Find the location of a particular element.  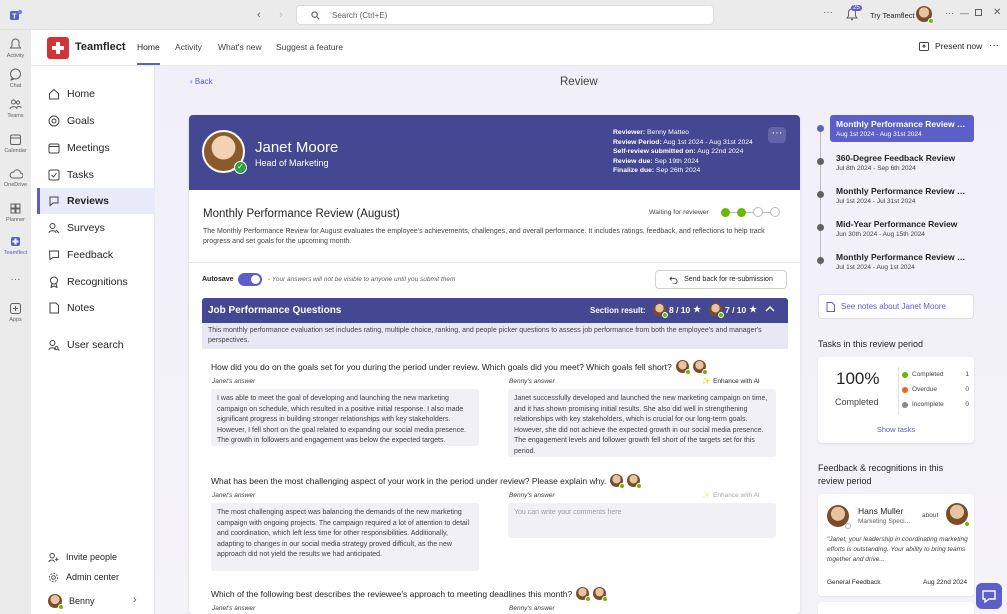

reviewer-answer-label: Benny's answer is located at coordinates (532, 495).